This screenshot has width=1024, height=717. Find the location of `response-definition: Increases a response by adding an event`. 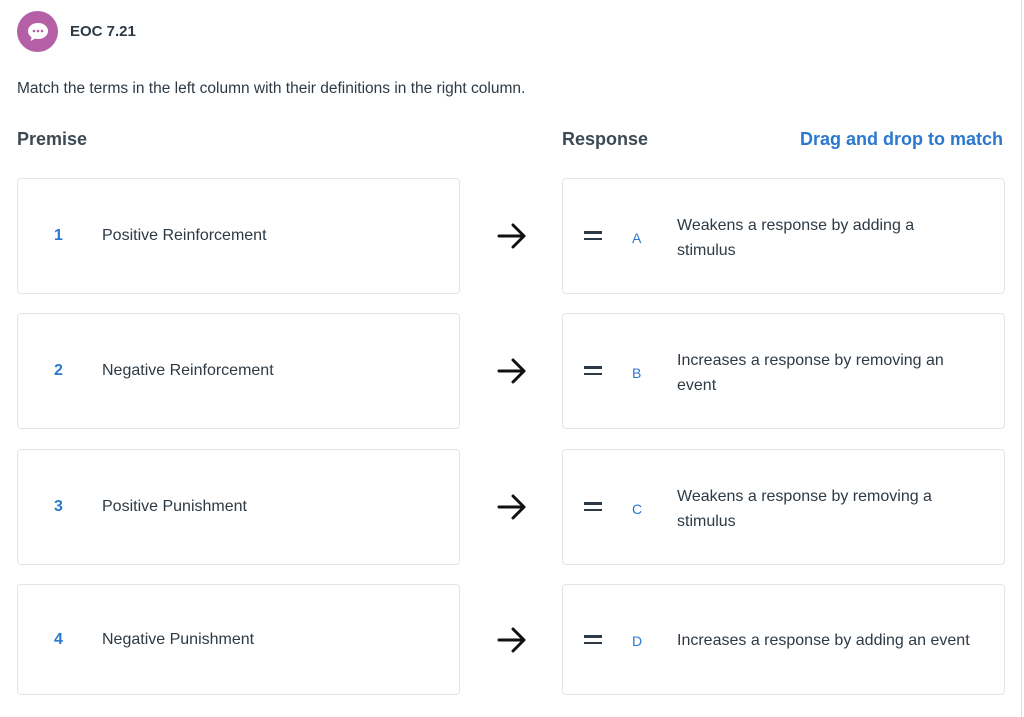

response-definition: Increases a response by adding an event is located at coordinates (823, 640).